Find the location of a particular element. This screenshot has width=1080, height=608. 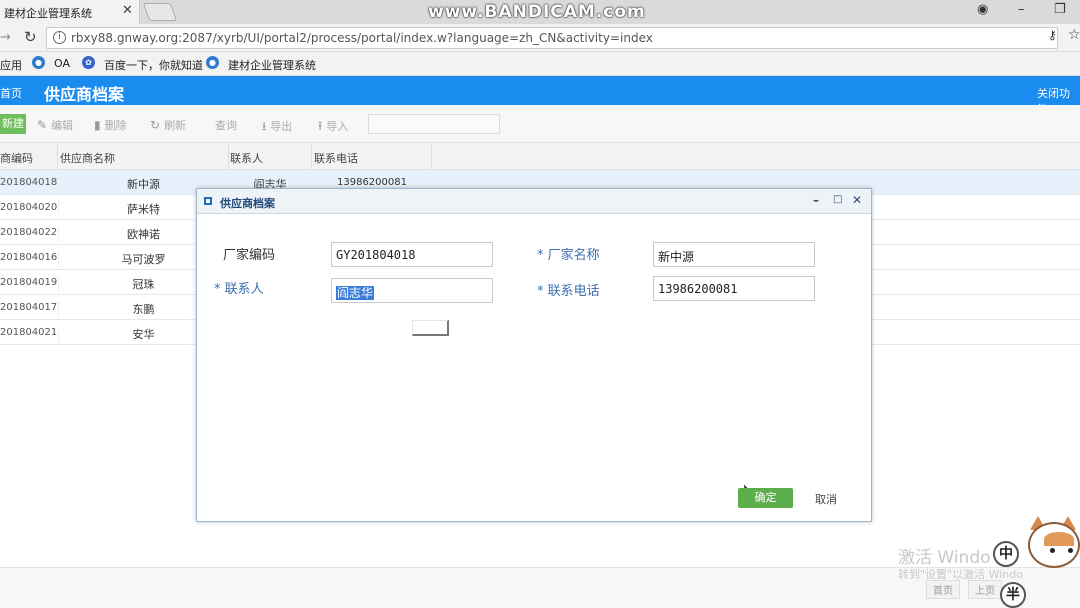

vendor-name-label: * 厂家名称 is located at coordinates (568, 255).